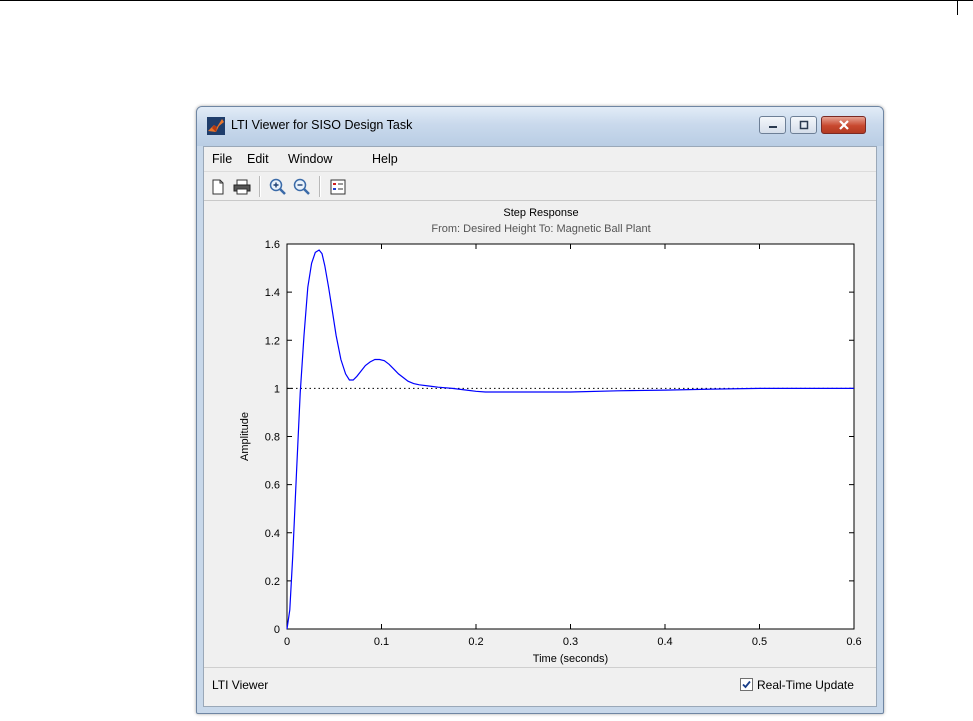  What do you see at coordinates (258, 159) in the screenshot?
I see `menu-edit: Edit` at bounding box center [258, 159].